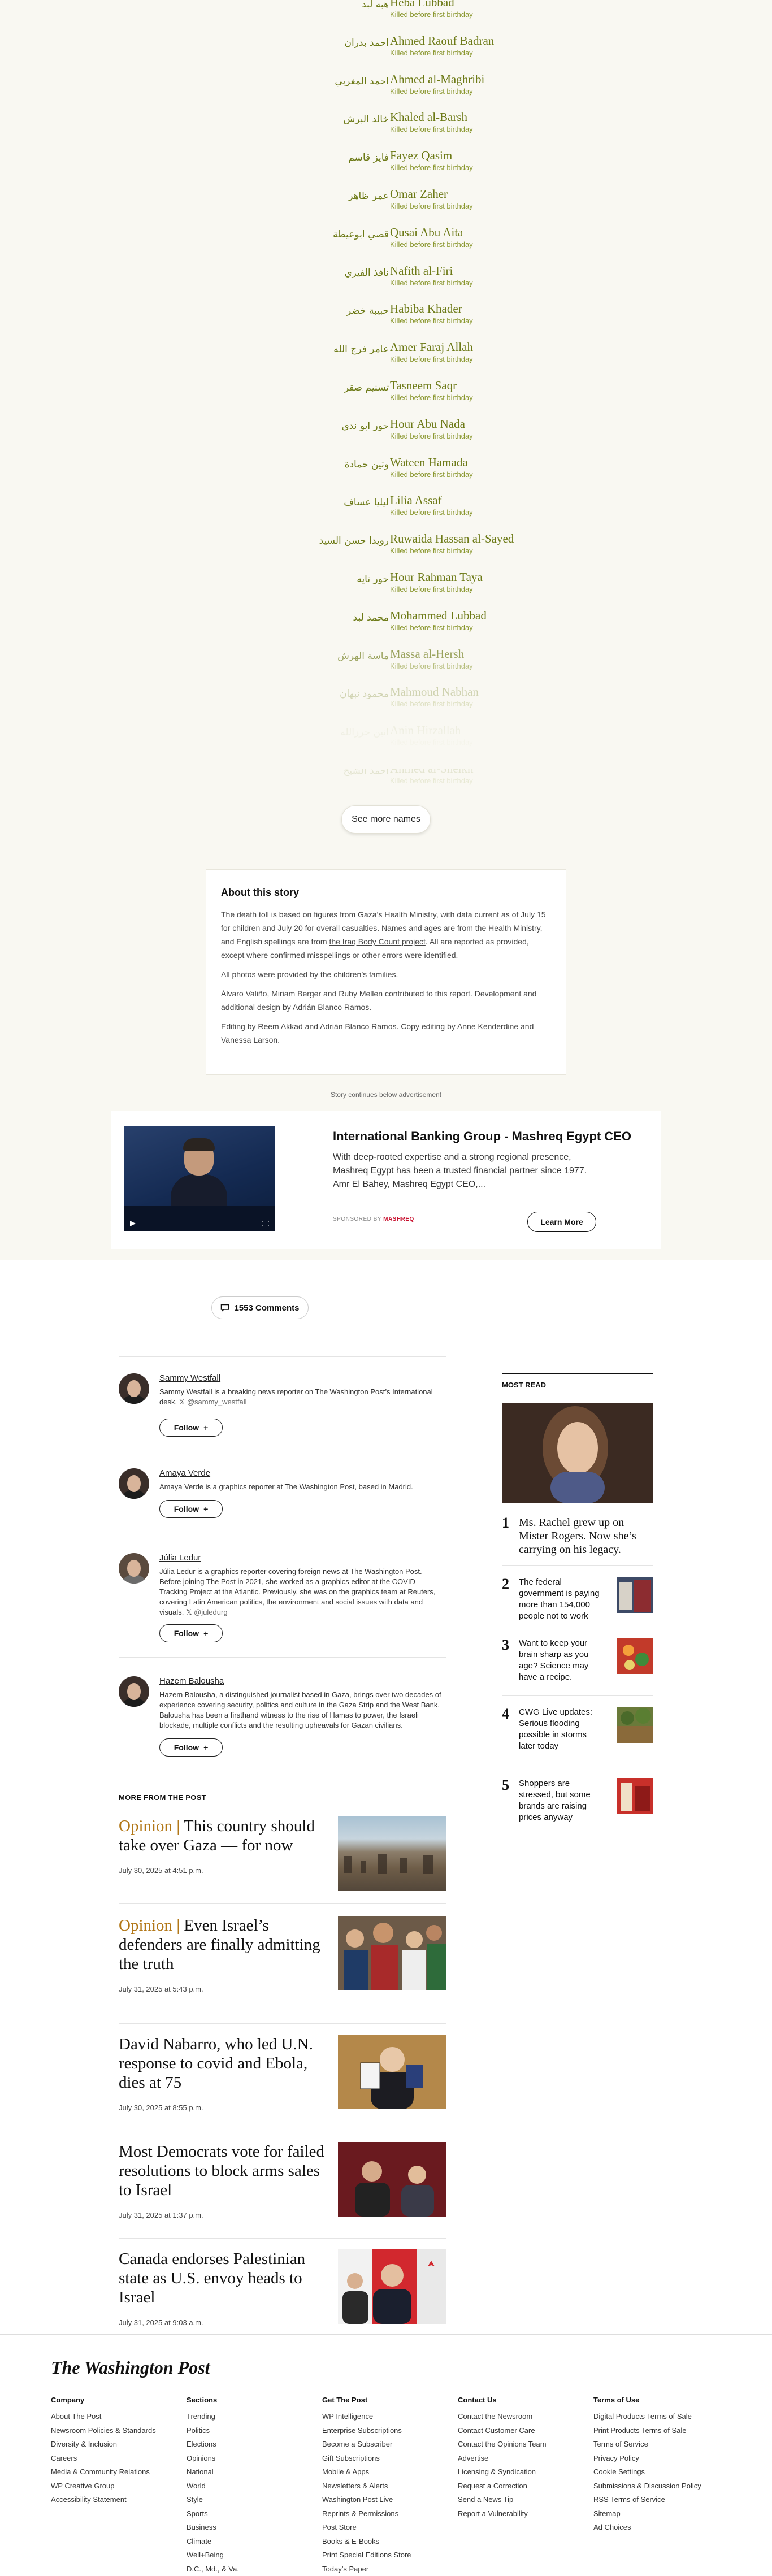 The image size is (772, 2576). I want to click on footer-link: Sports, so click(251, 2514).